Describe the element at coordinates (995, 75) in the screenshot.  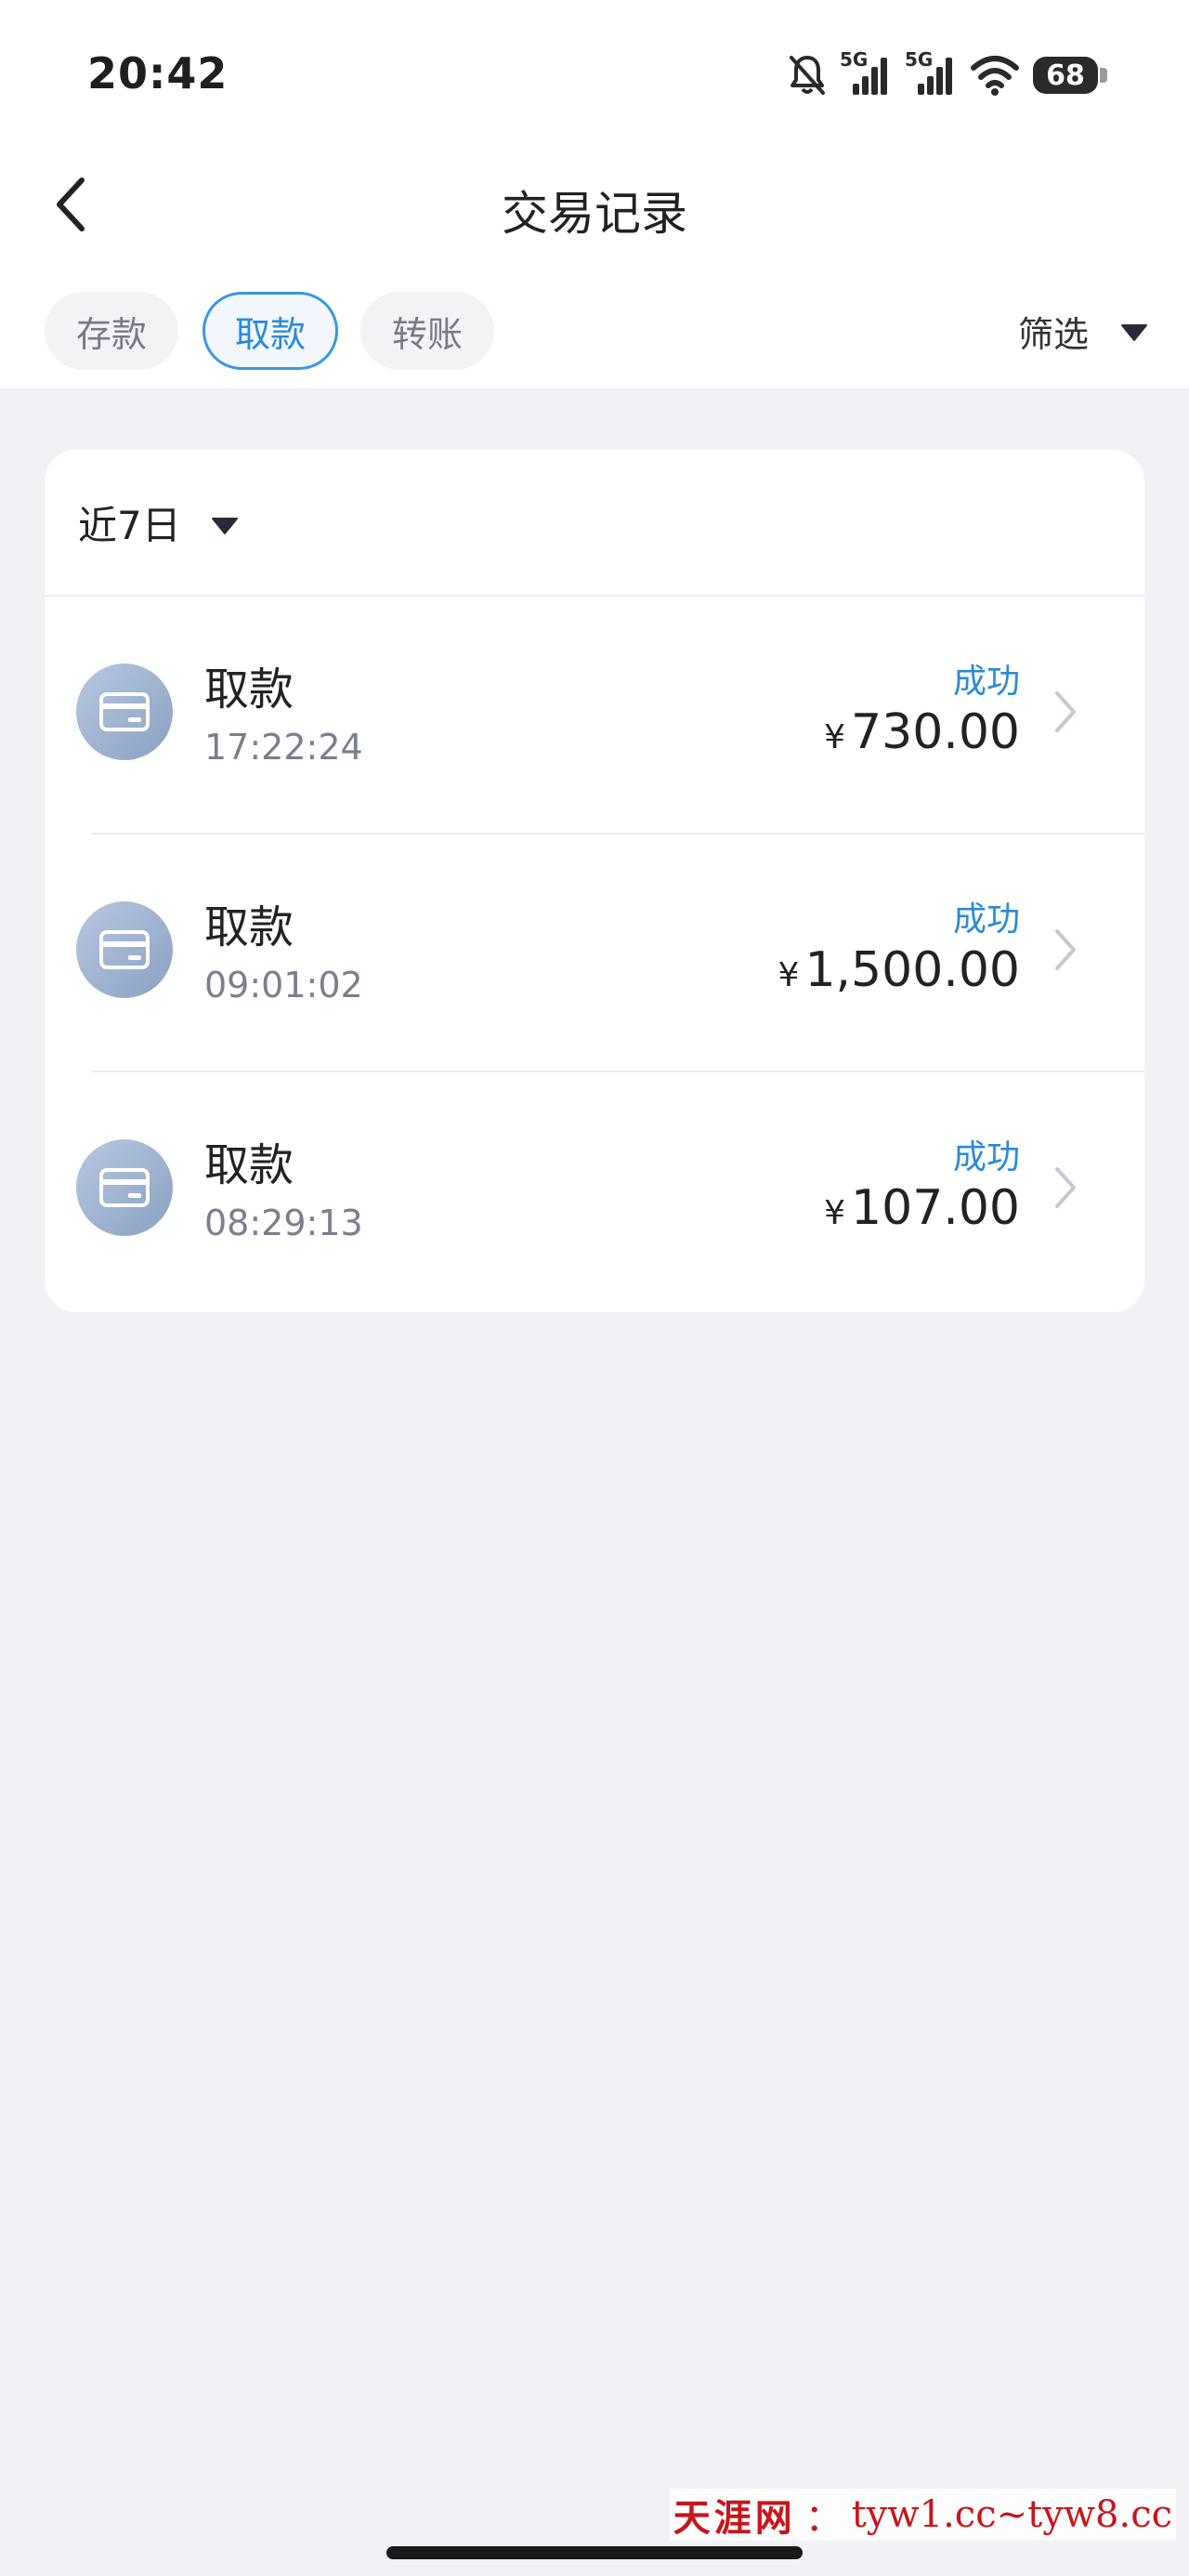
I see `wifi-icon` at that location.